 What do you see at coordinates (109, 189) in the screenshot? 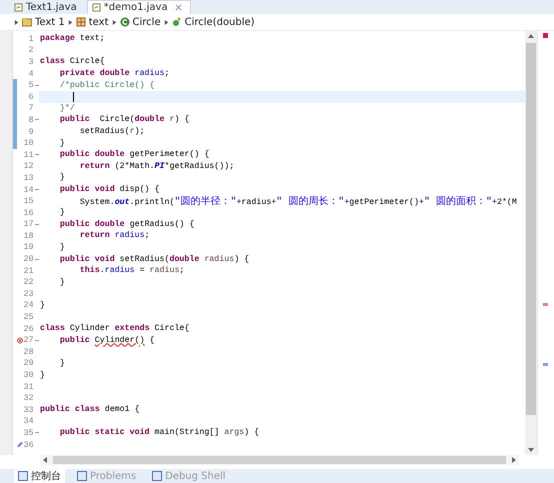
I see `code-line: public void disp() {` at bounding box center [109, 189].